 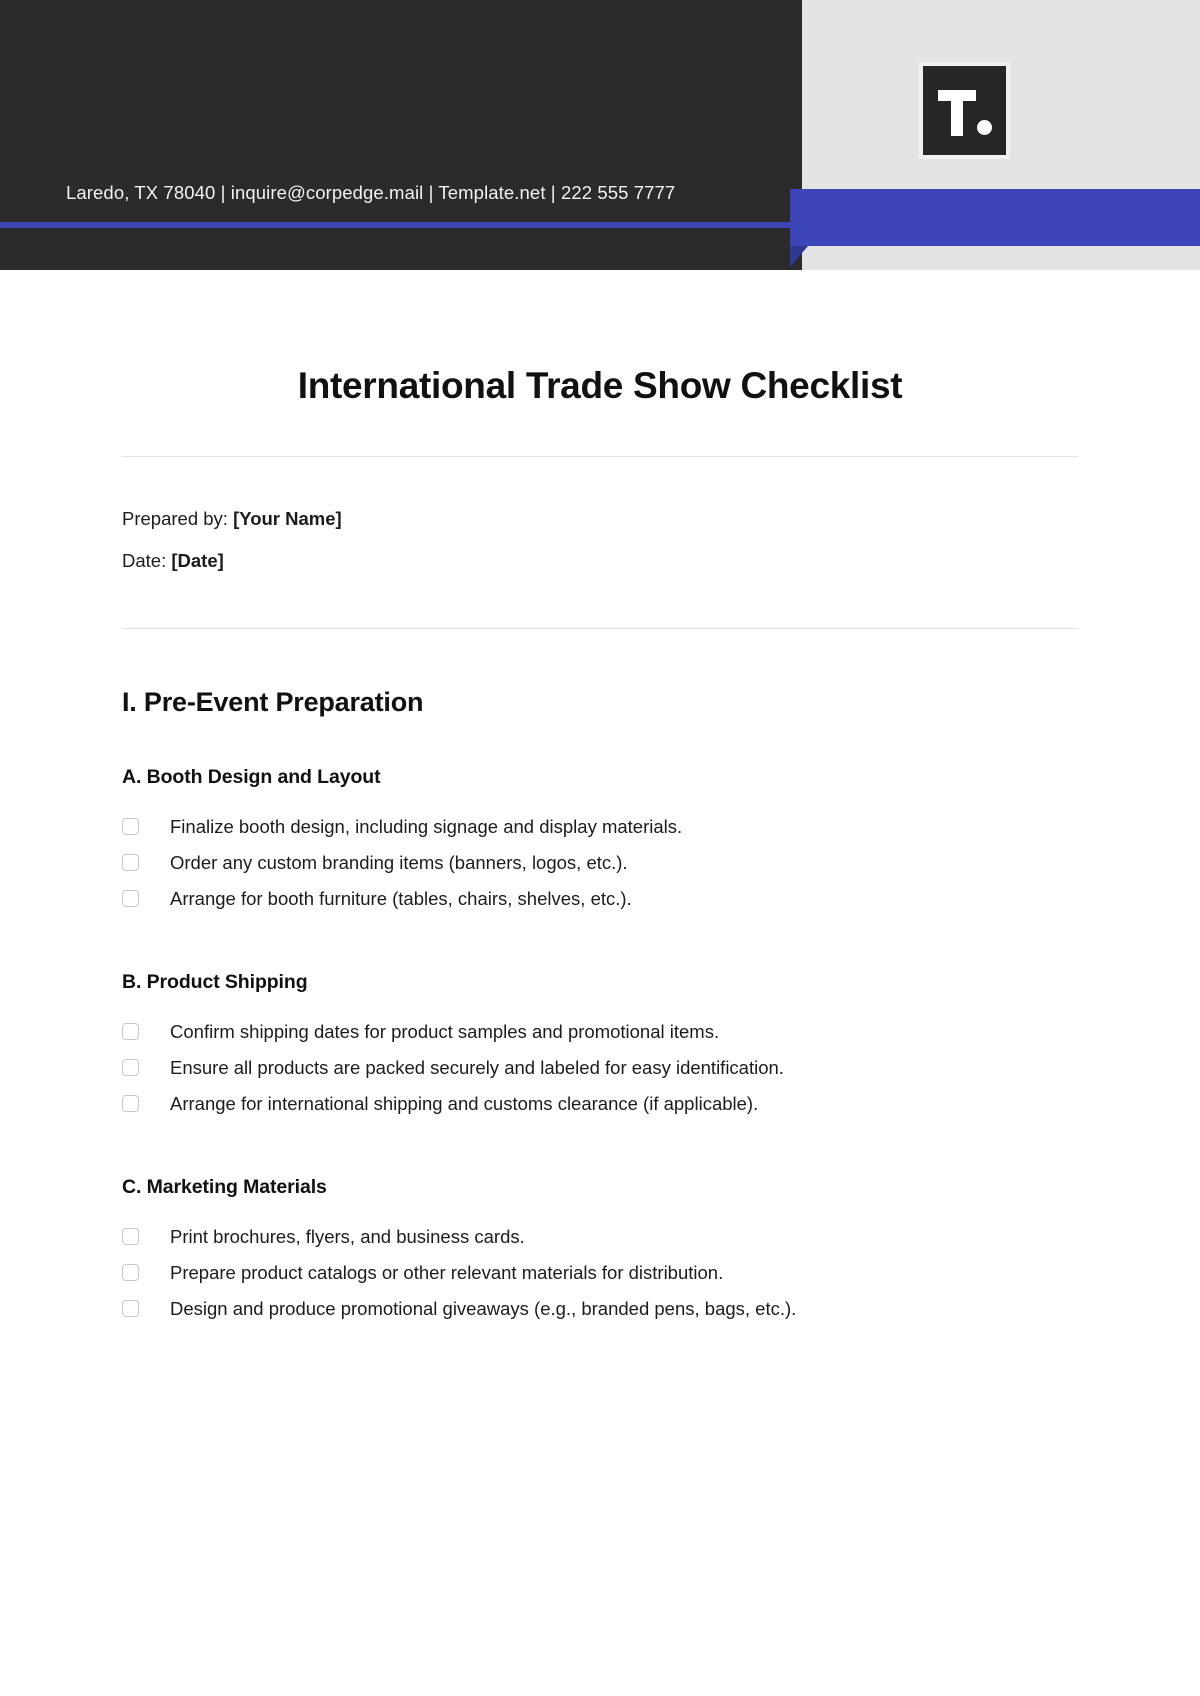 What do you see at coordinates (197, 560) in the screenshot?
I see `meta-value-date: [Date]` at bounding box center [197, 560].